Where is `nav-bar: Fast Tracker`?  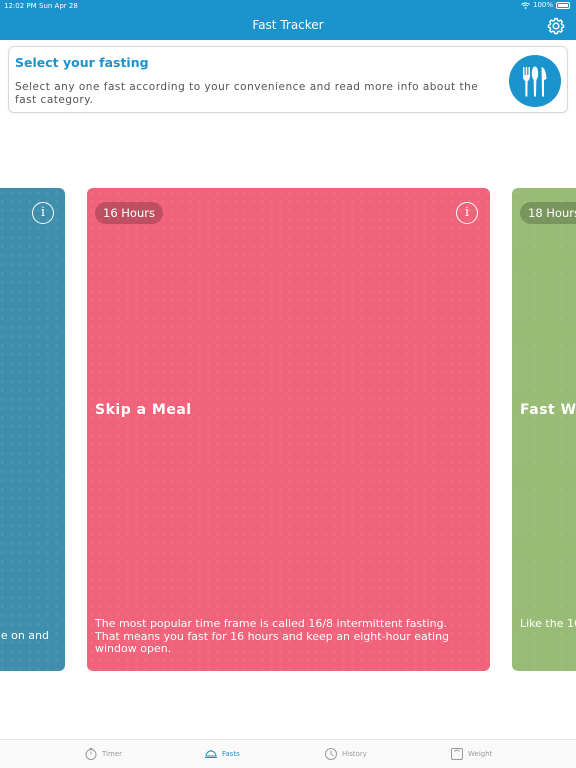
nav-bar: Fast Tracker is located at coordinates (288, 26).